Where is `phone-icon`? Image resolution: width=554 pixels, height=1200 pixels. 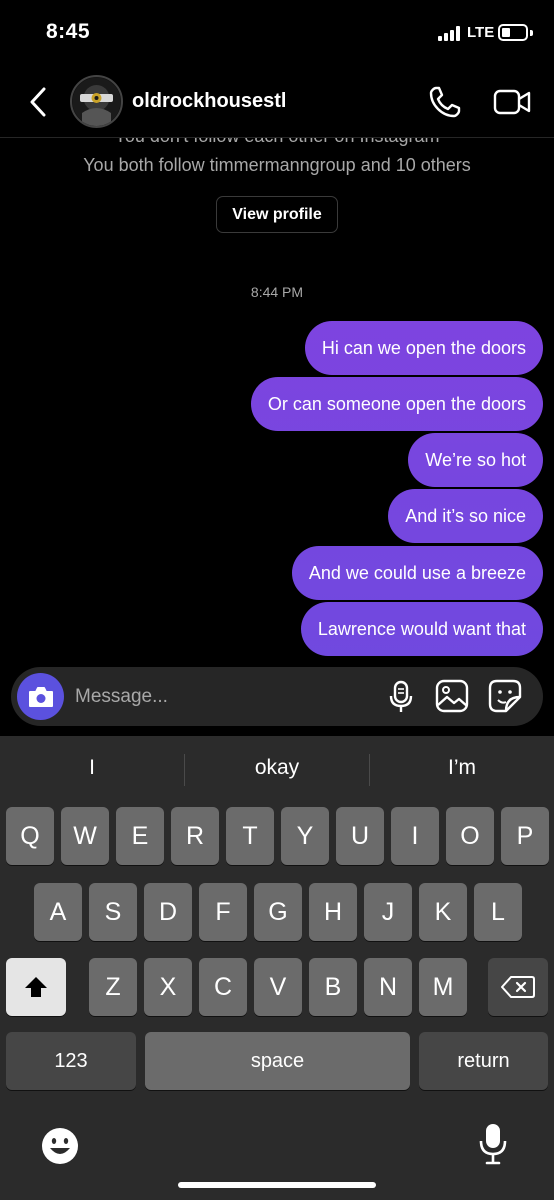 phone-icon is located at coordinates (445, 102).